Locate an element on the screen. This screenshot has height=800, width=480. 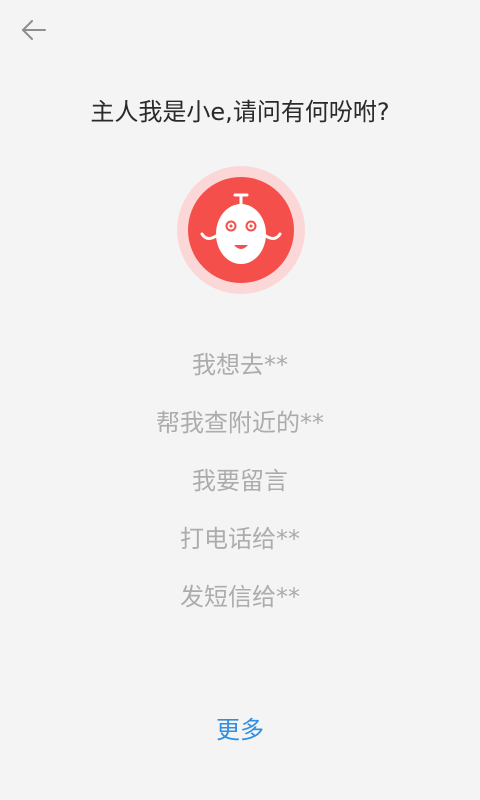
more-button: 更多 is located at coordinates (240, 730).